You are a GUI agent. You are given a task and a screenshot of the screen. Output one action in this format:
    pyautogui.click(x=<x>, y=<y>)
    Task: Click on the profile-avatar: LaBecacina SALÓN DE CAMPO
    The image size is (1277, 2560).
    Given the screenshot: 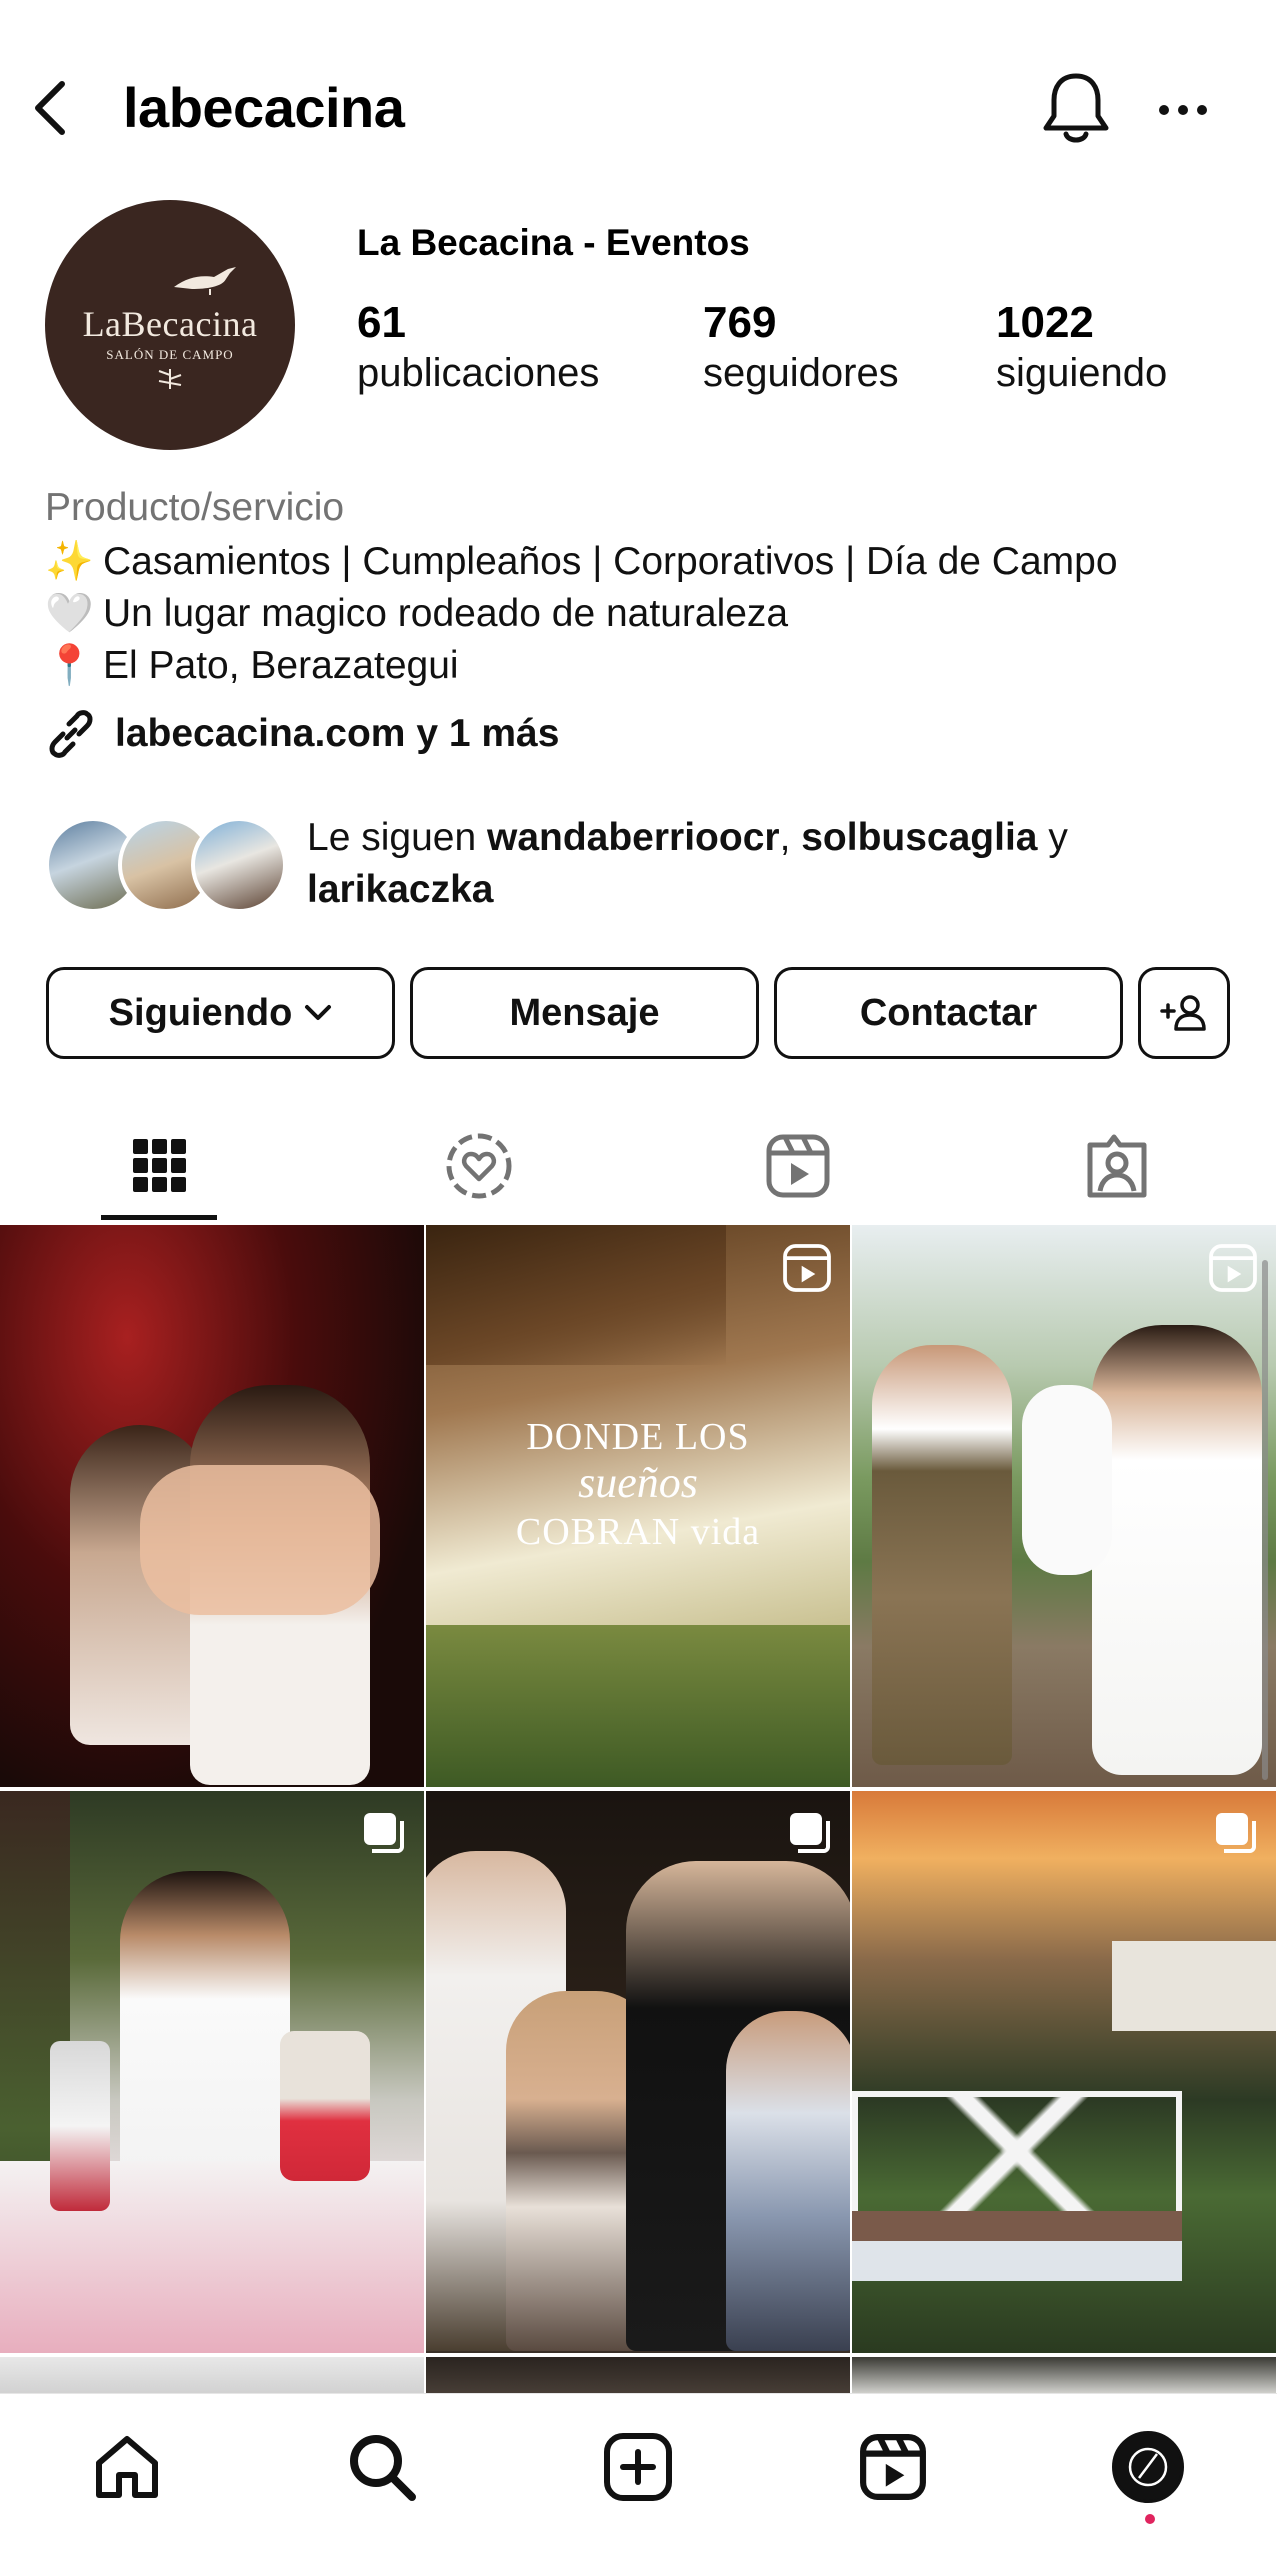 What is the action you would take?
    pyautogui.click(x=170, y=325)
    